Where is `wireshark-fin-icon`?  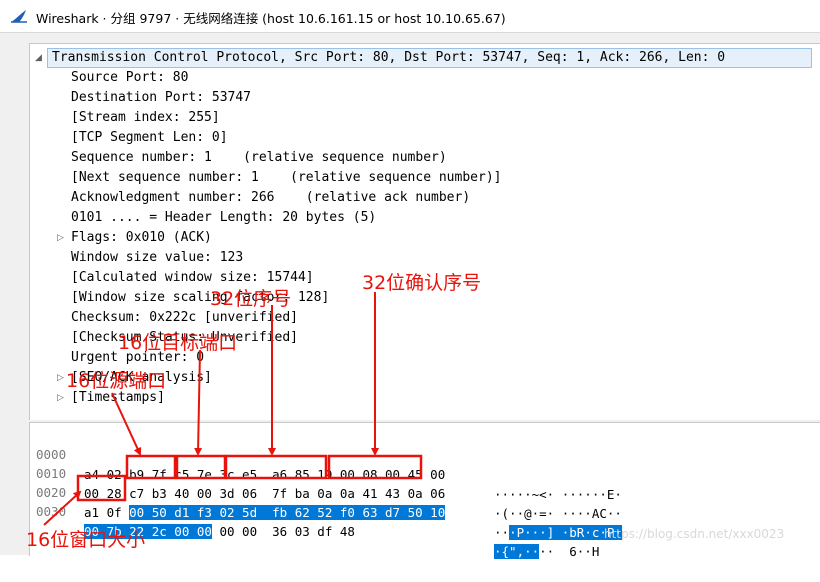 wireshark-fin-icon is located at coordinates (19, 16).